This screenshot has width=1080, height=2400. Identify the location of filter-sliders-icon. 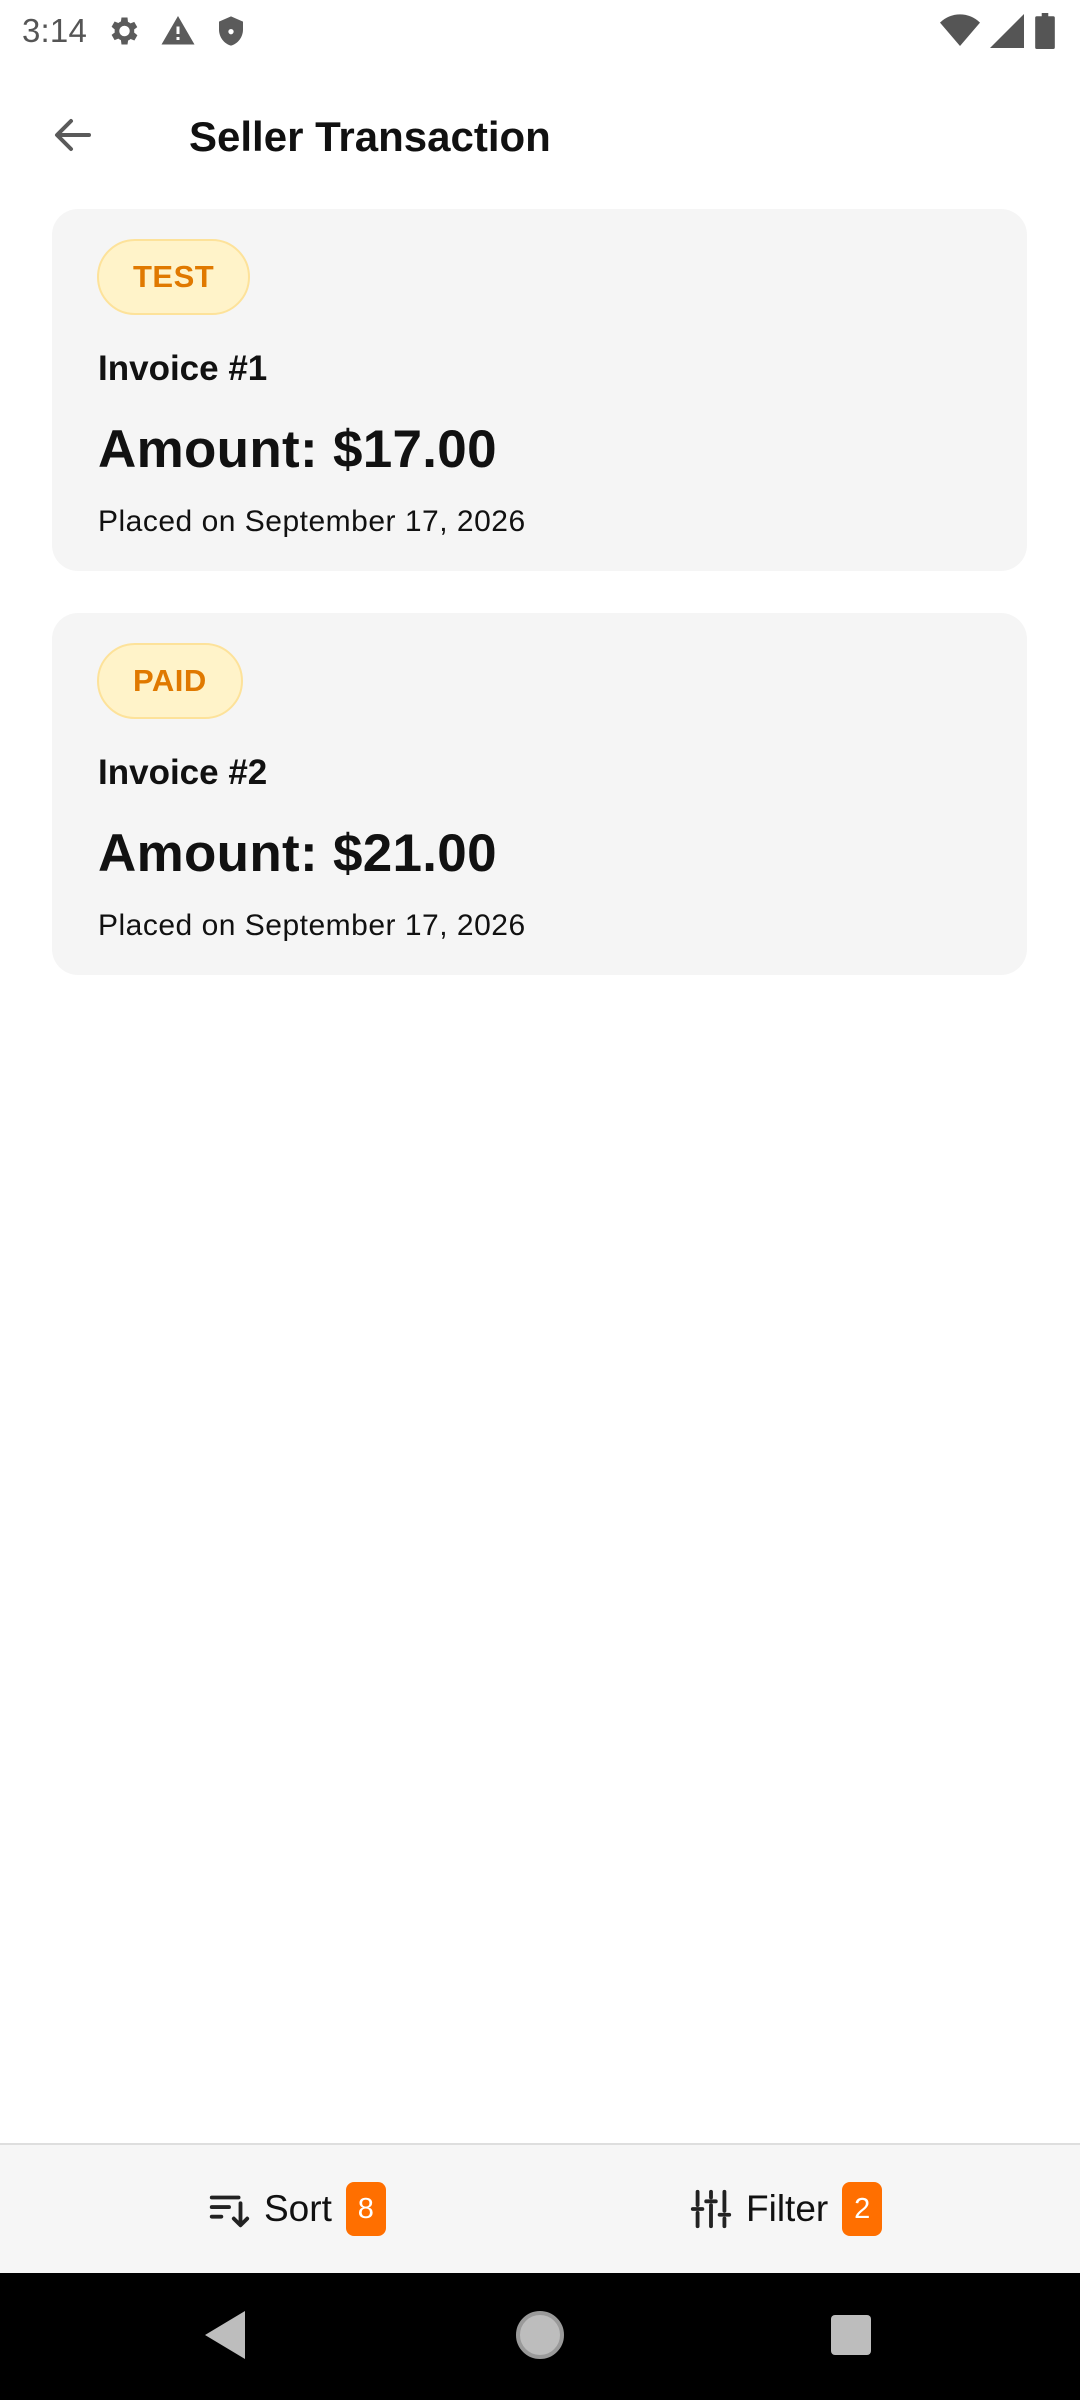
(711, 2209).